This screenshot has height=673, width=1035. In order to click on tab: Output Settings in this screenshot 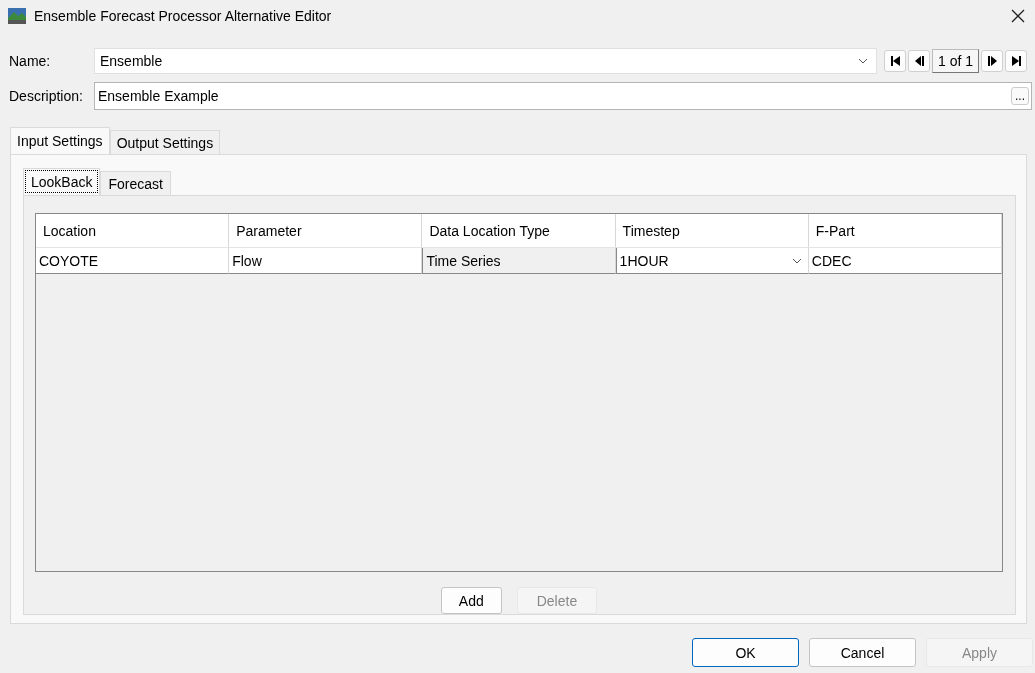, I will do `click(165, 142)`.